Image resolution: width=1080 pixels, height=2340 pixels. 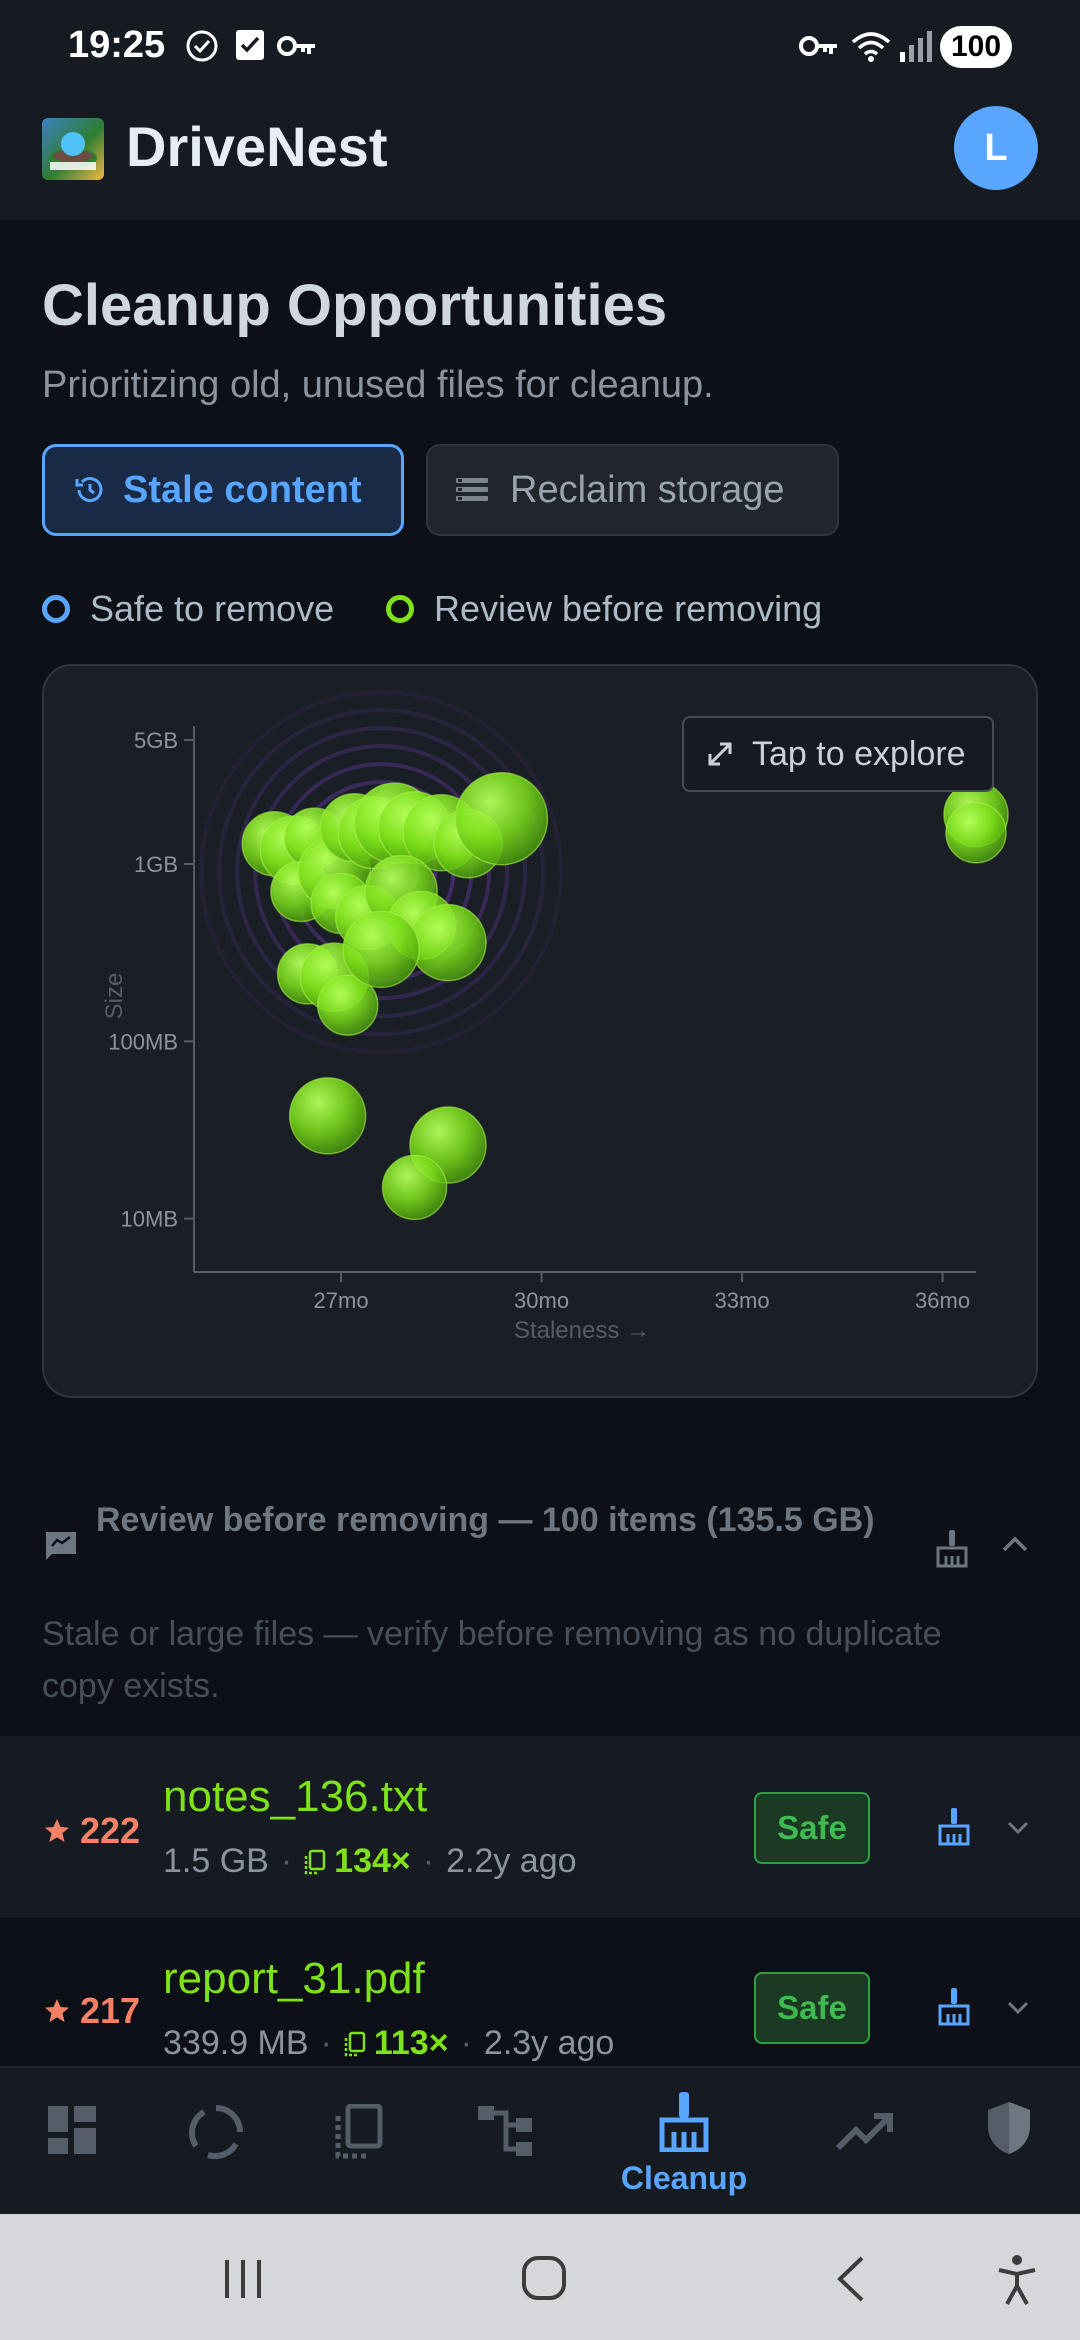 What do you see at coordinates (359, 2132) in the screenshot?
I see `copy-icon` at bounding box center [359, 2132].